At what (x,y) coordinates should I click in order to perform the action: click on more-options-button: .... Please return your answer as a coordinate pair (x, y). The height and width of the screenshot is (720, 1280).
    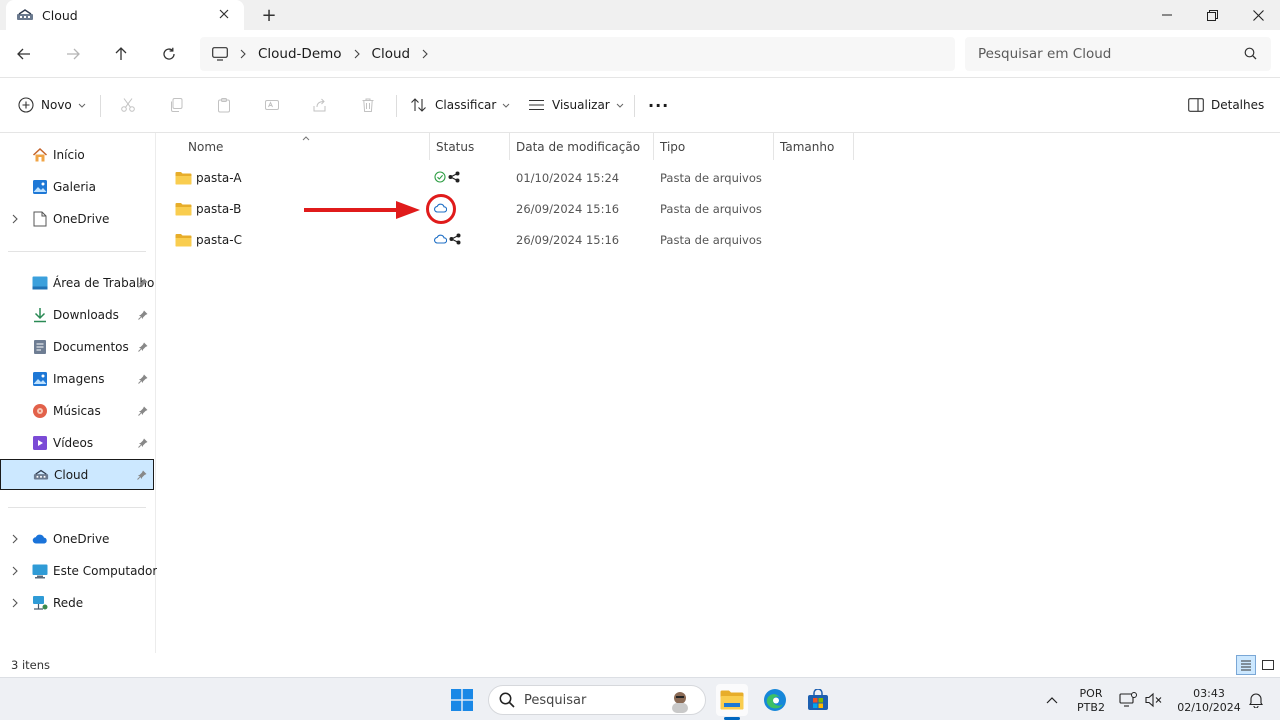
    Looking at the image, I should click on (657, 104).